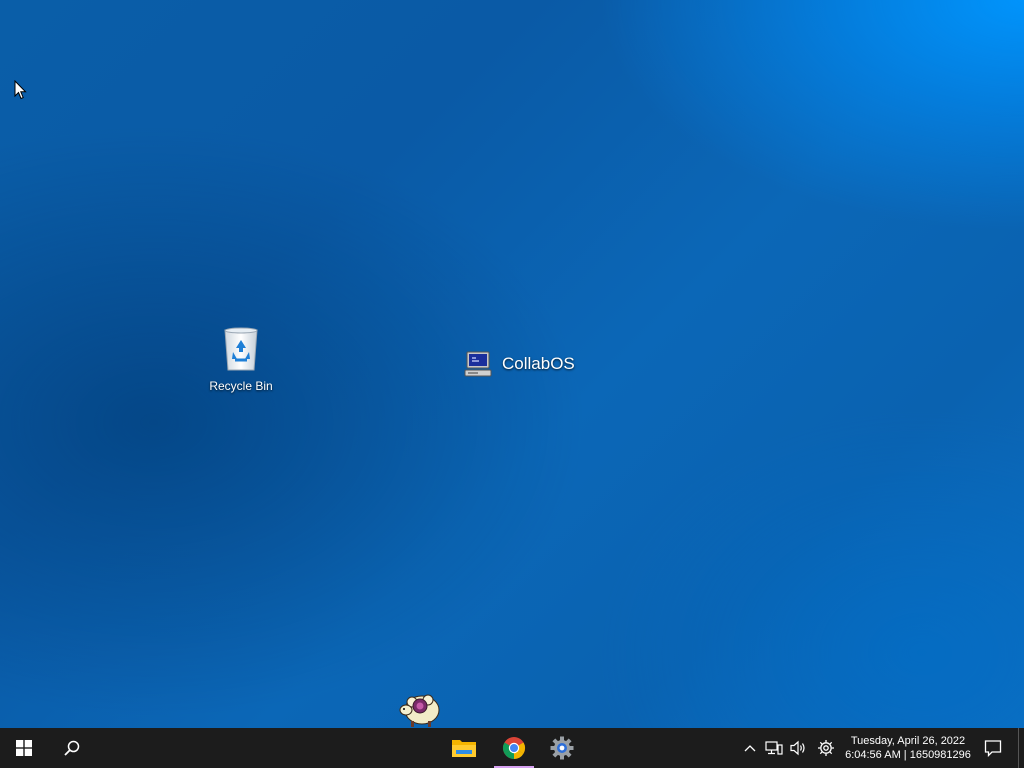 The height and width of the screenshot is (768, 1024). I want to click on tray-settings-button, so click(826, 748).